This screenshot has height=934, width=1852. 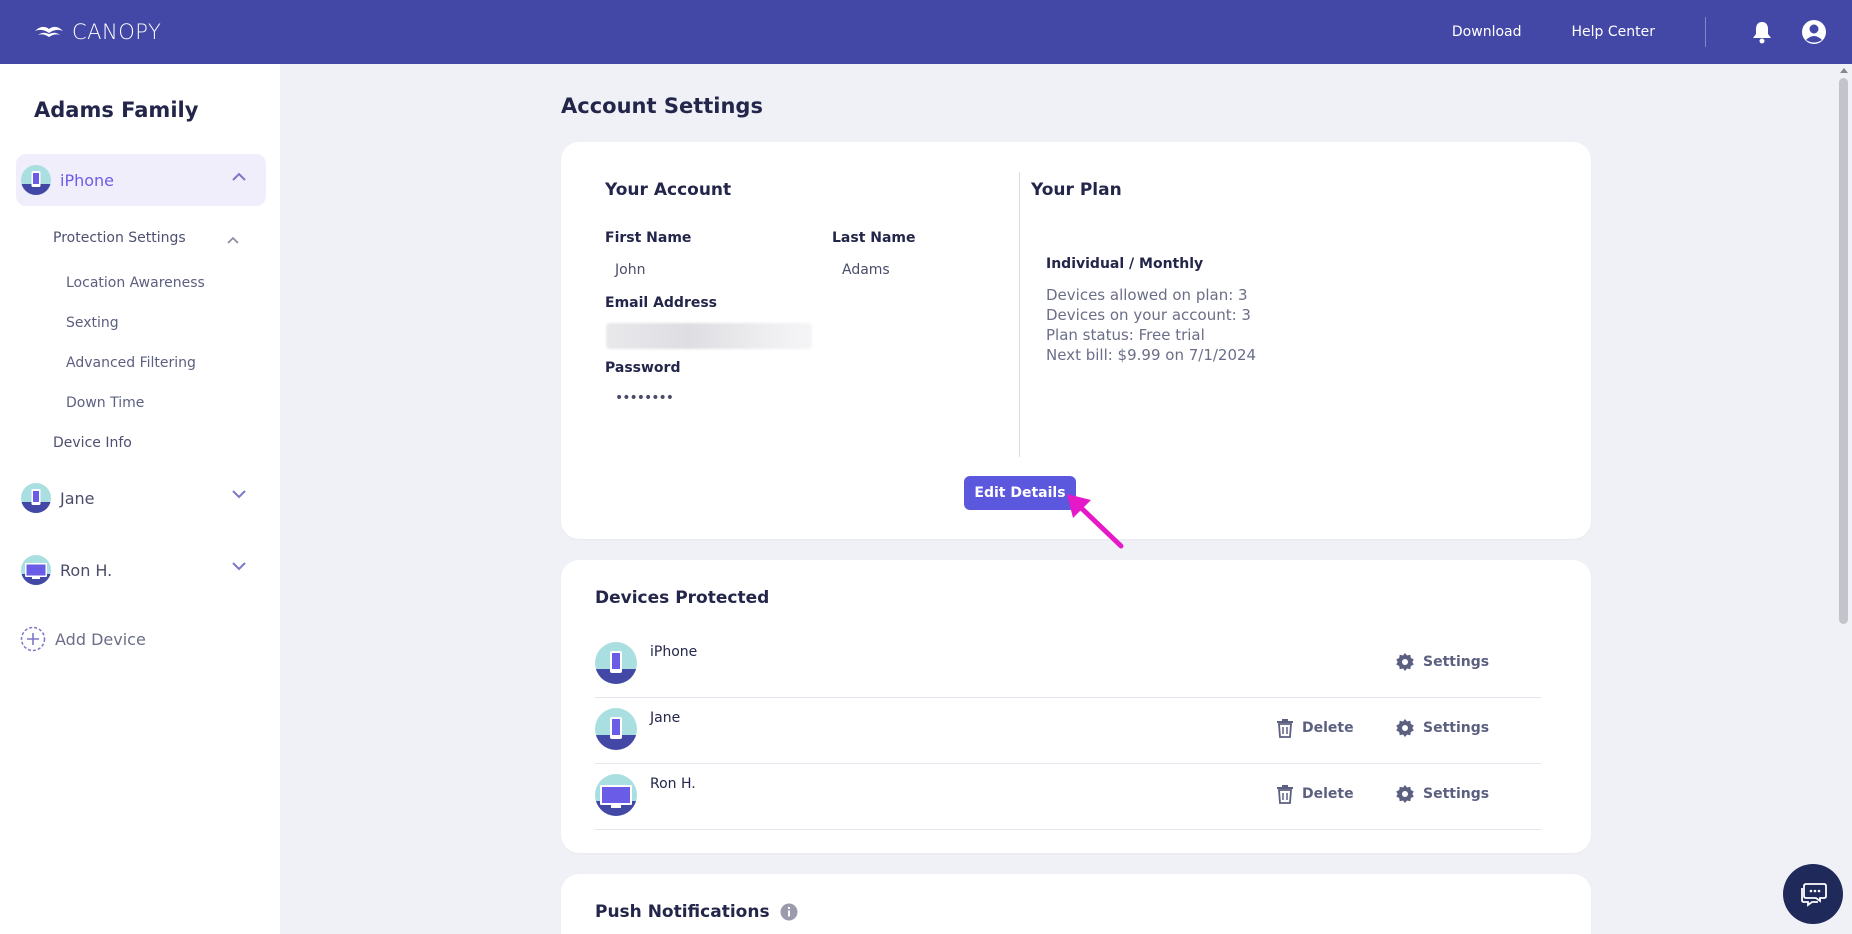 I want to click on canopy-logo-icon, so click(x=49, y=31).